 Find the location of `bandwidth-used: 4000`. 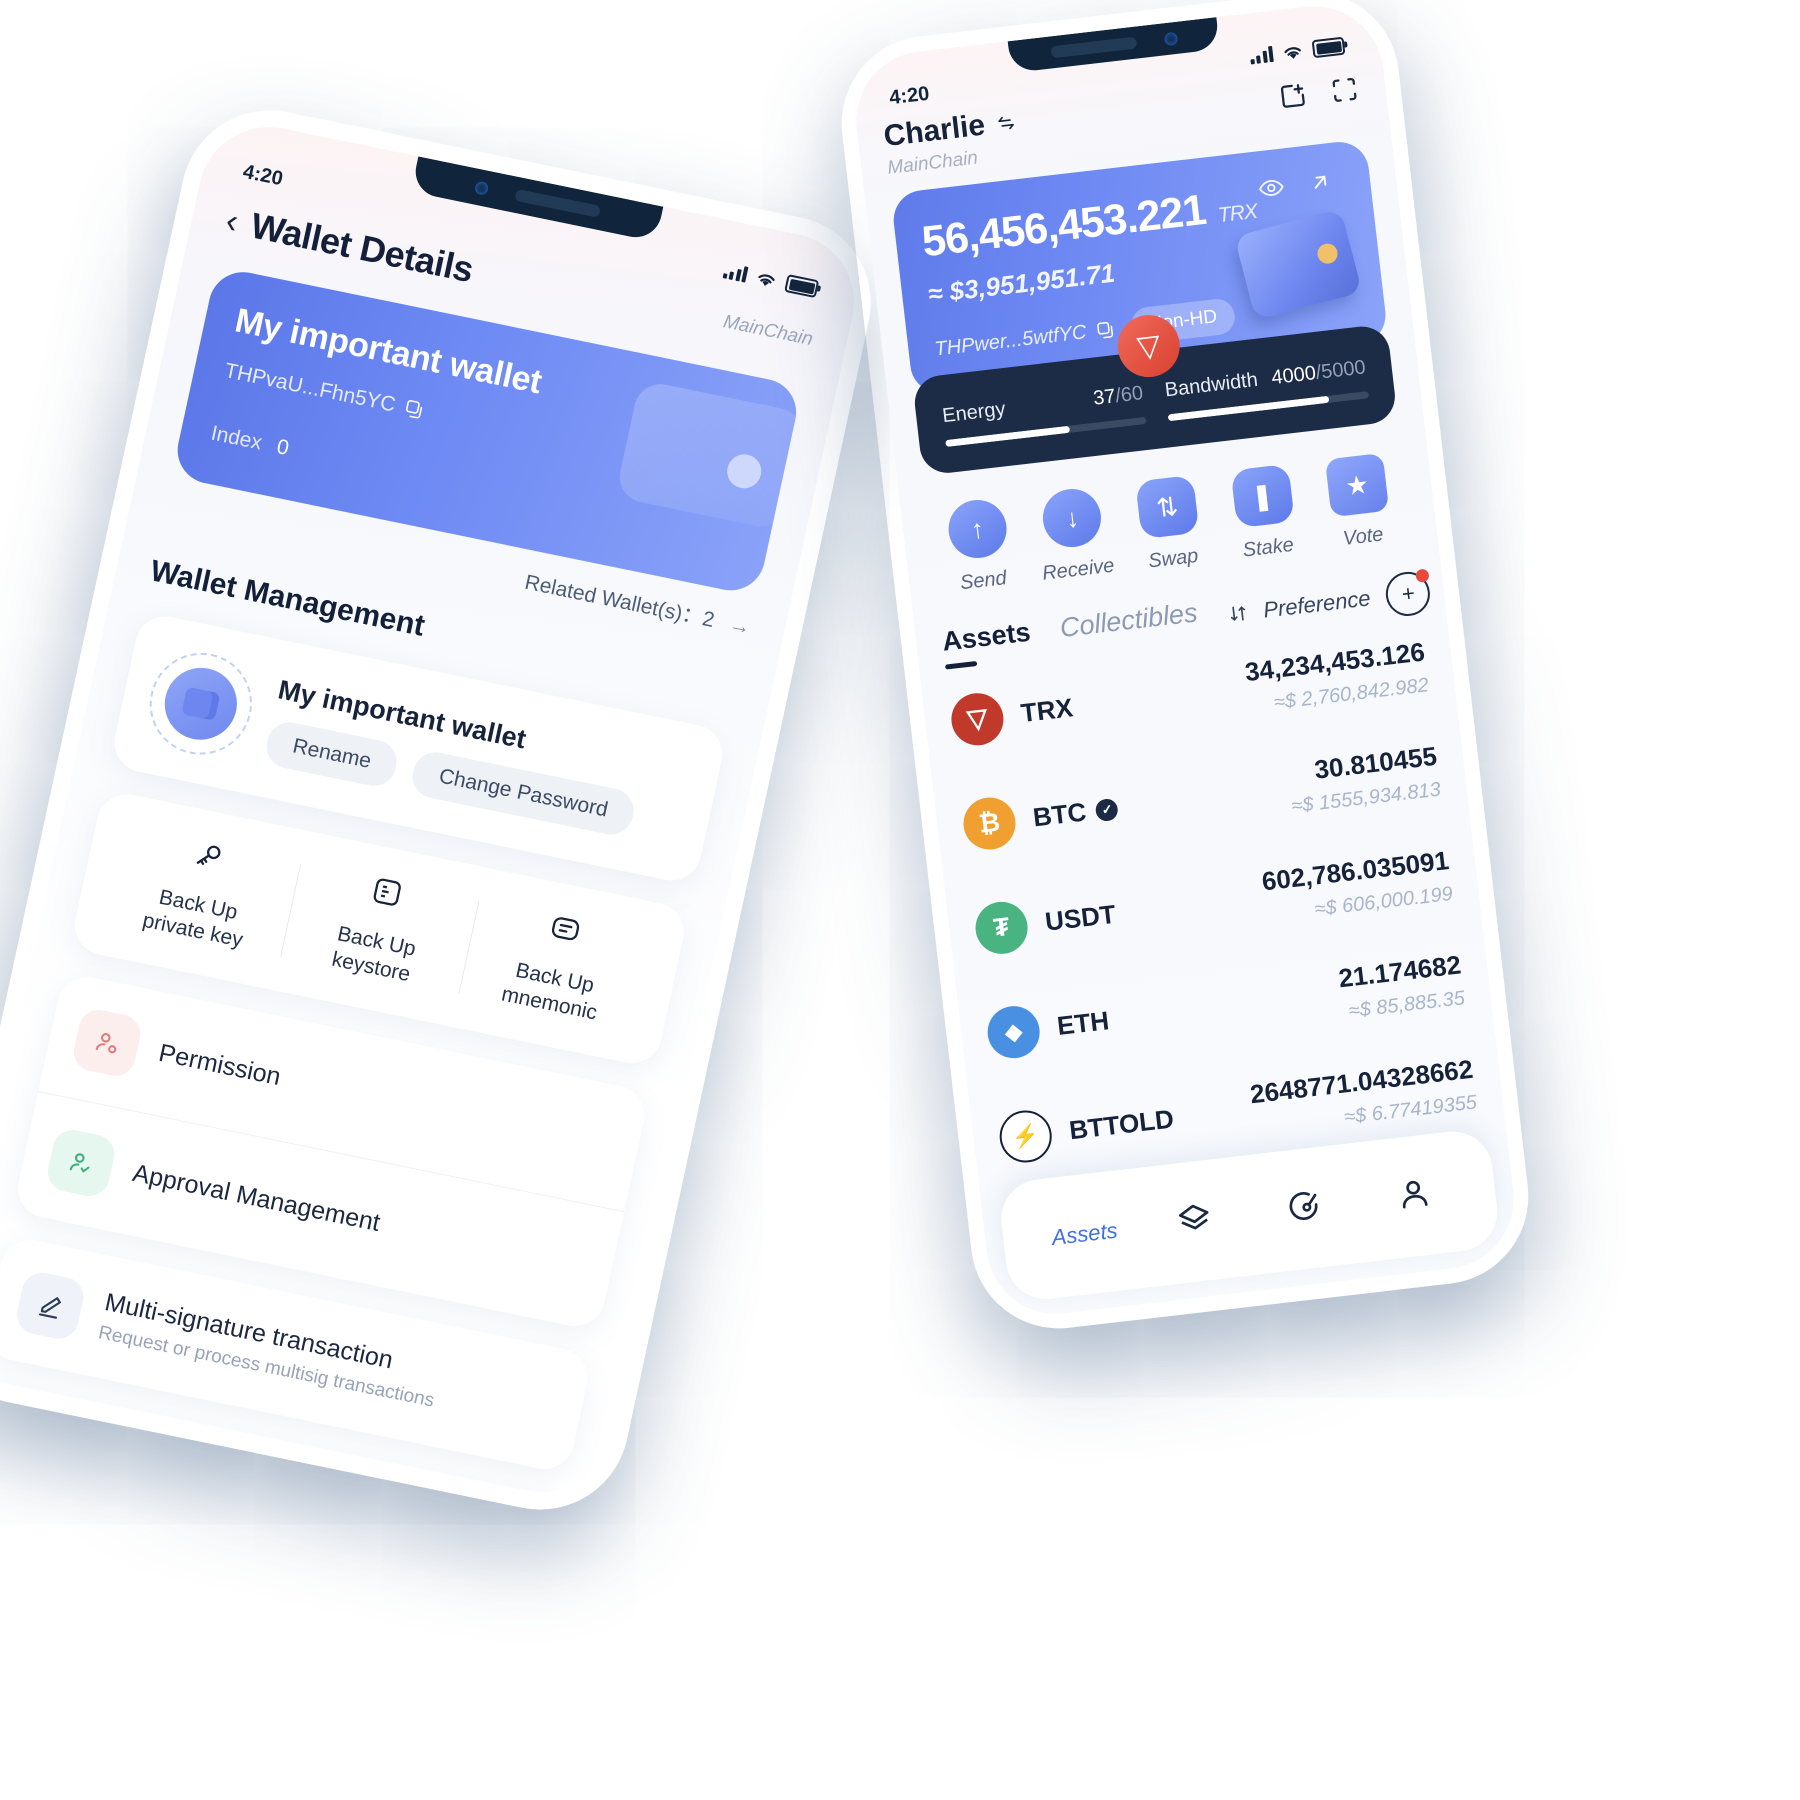

bandwidth-used: 4000 is located at coordinates (1294, 376).